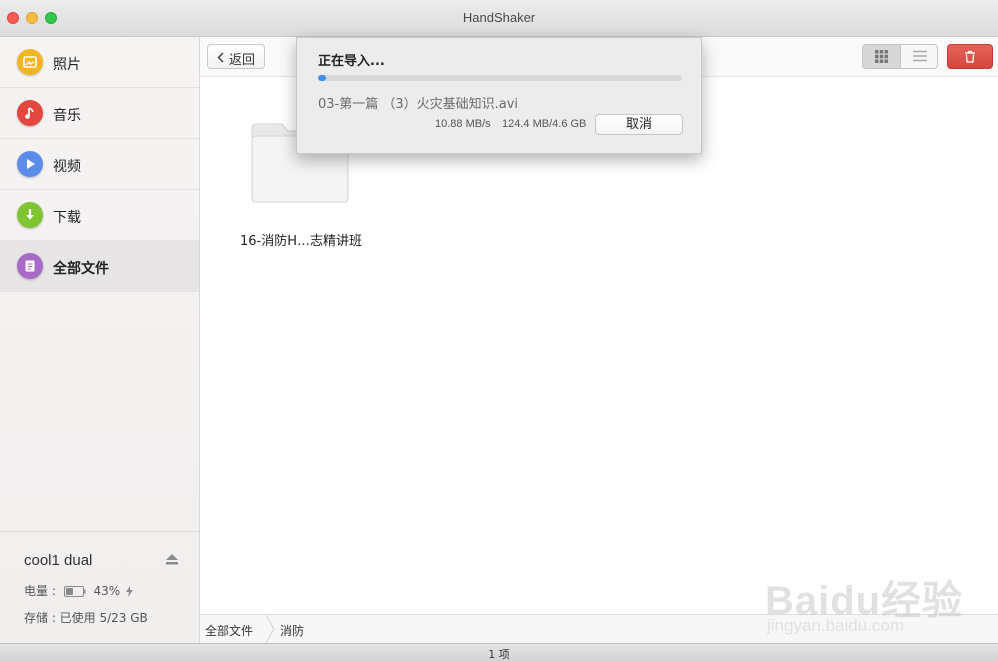  Describe the element at coordinates (418, 104) in the screenshot. I see `importing-file-name: 03-第一篇 （3）火灾基础知识.avi` at that location.